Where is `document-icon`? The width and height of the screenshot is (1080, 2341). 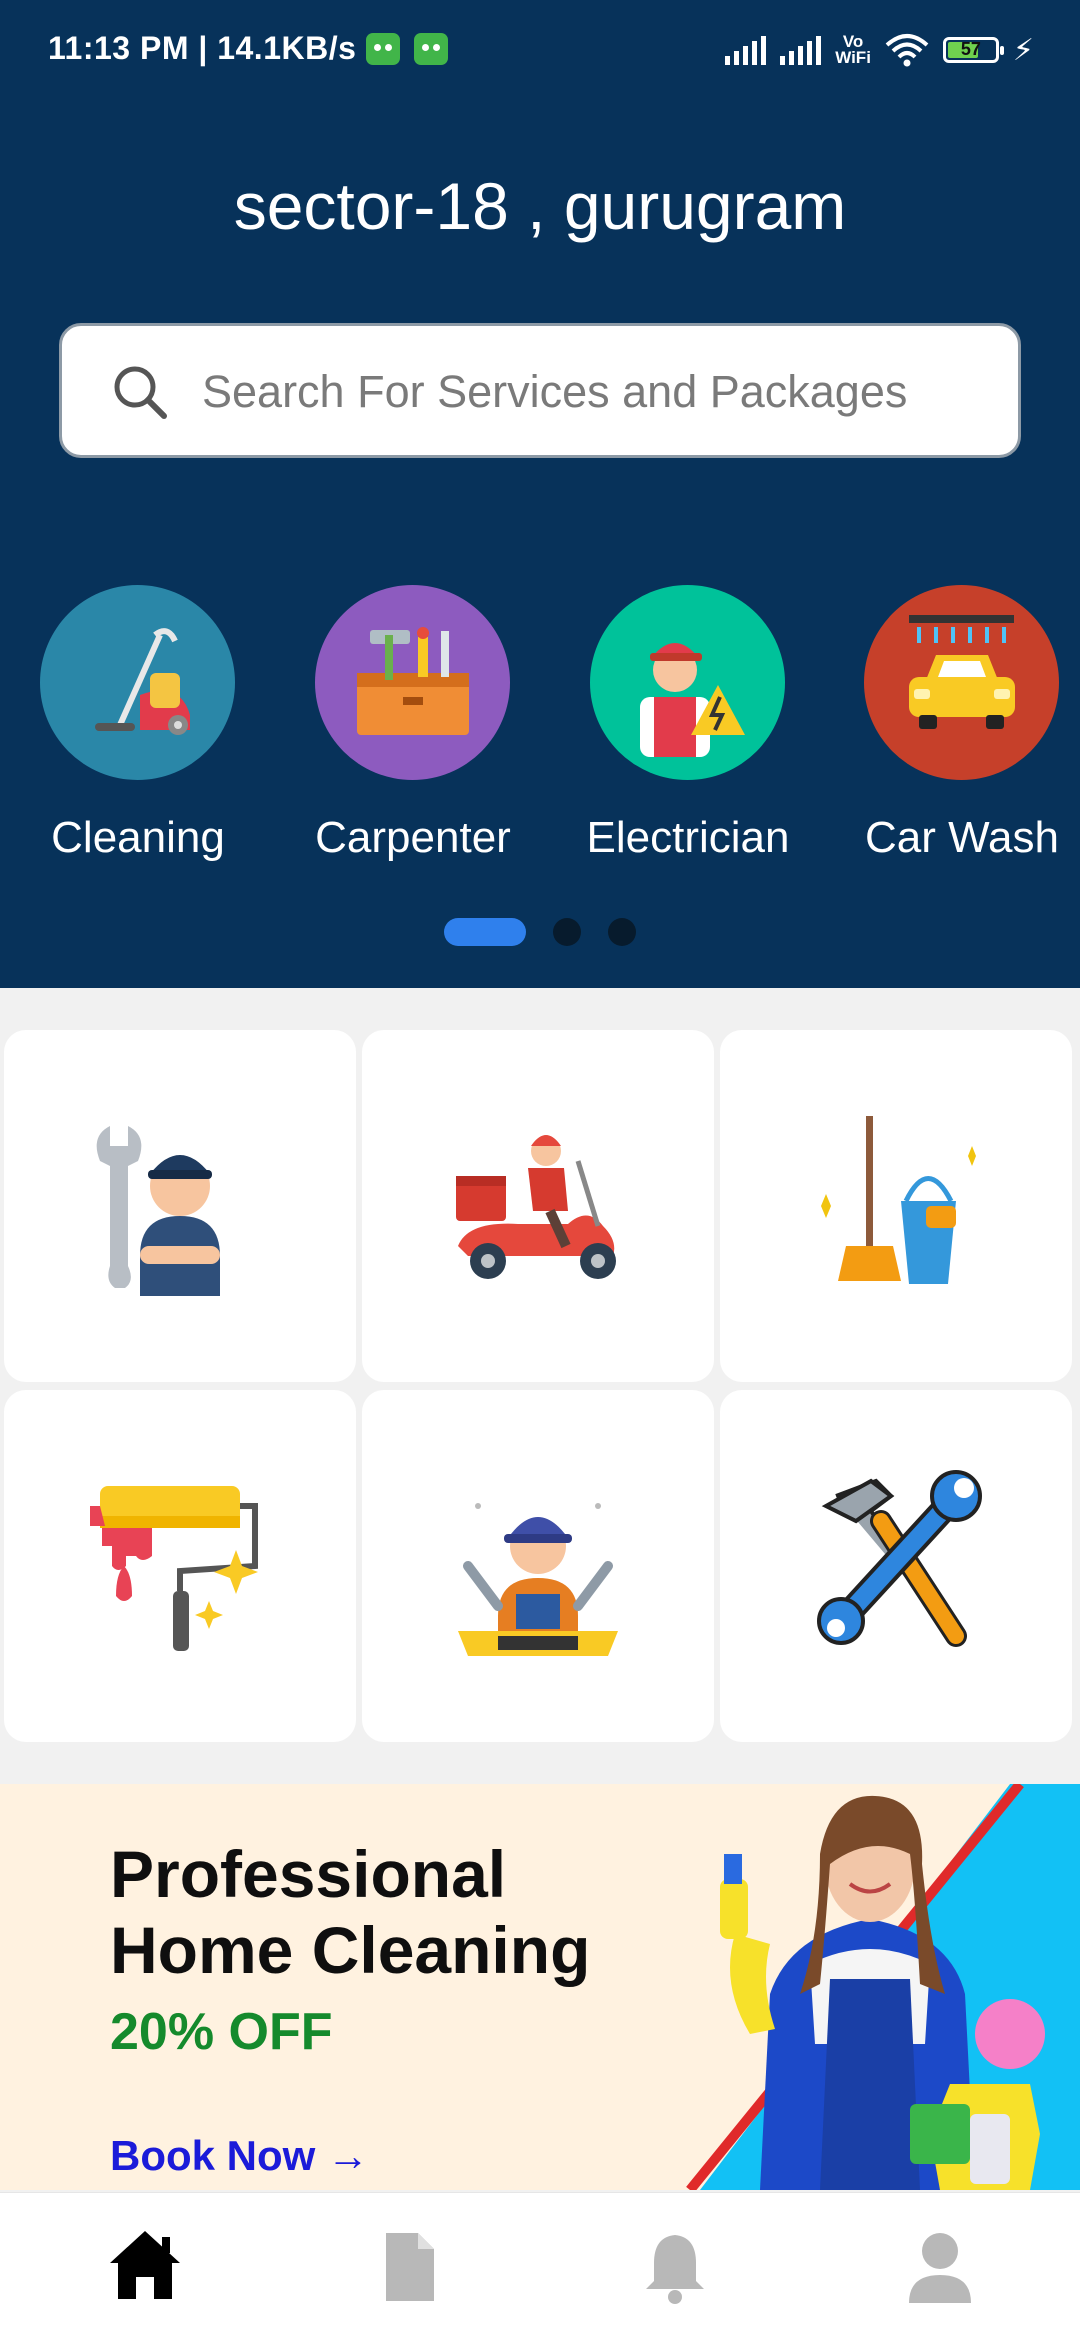
document-icon is located at coordinates (410, 2267).